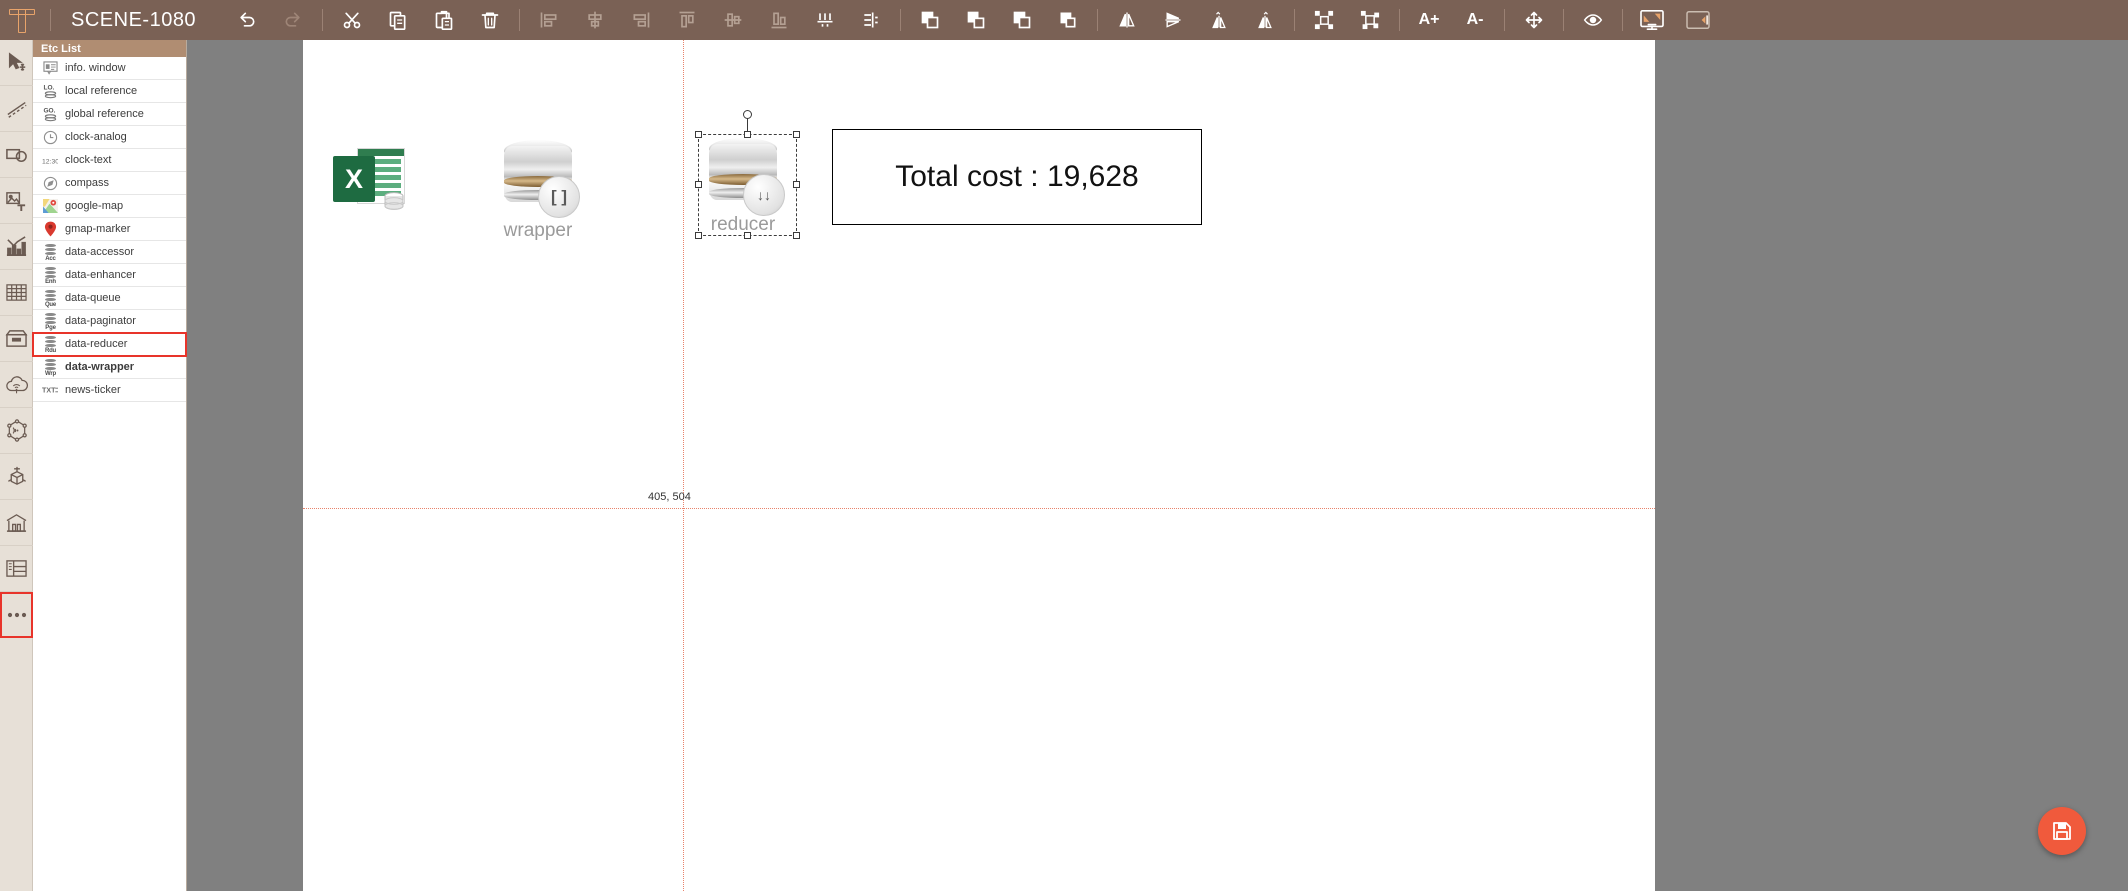  I want to click on database-abbr: Wrp, so click(50, 374).